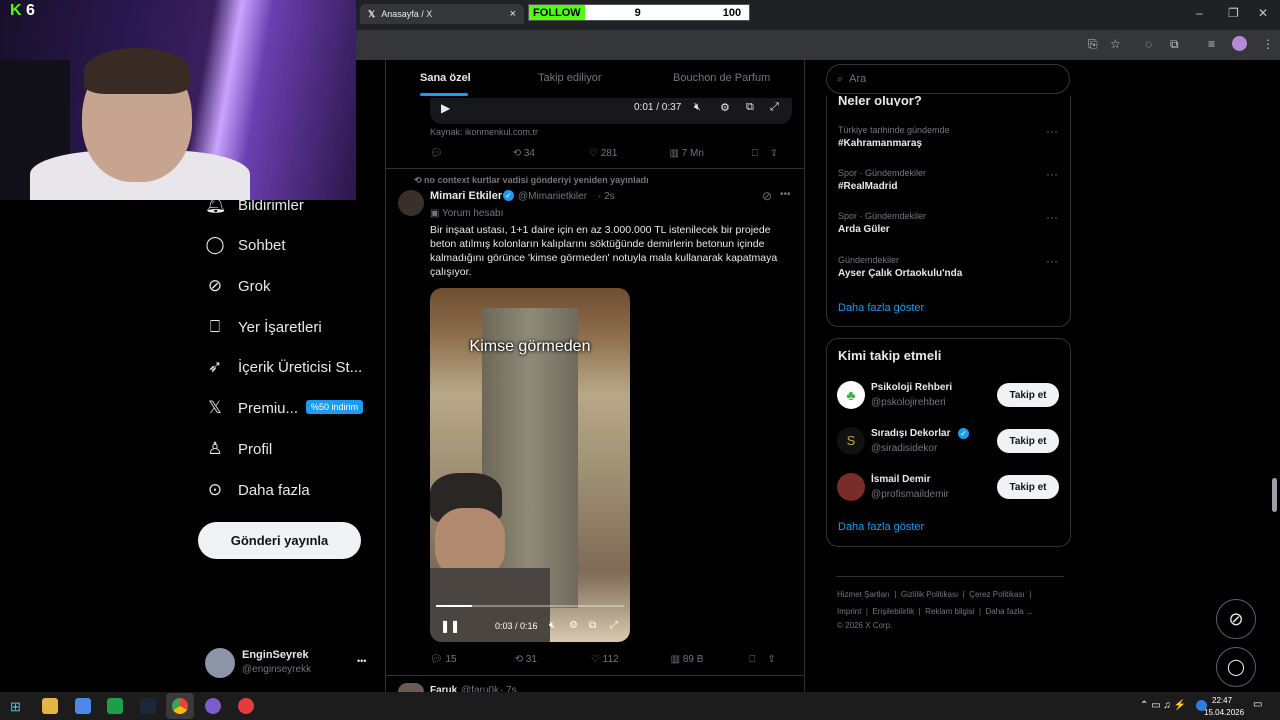  Describe the element at coordinates (443, 688) in the screenshot. I see `next-author-name: Faruk` at that location.